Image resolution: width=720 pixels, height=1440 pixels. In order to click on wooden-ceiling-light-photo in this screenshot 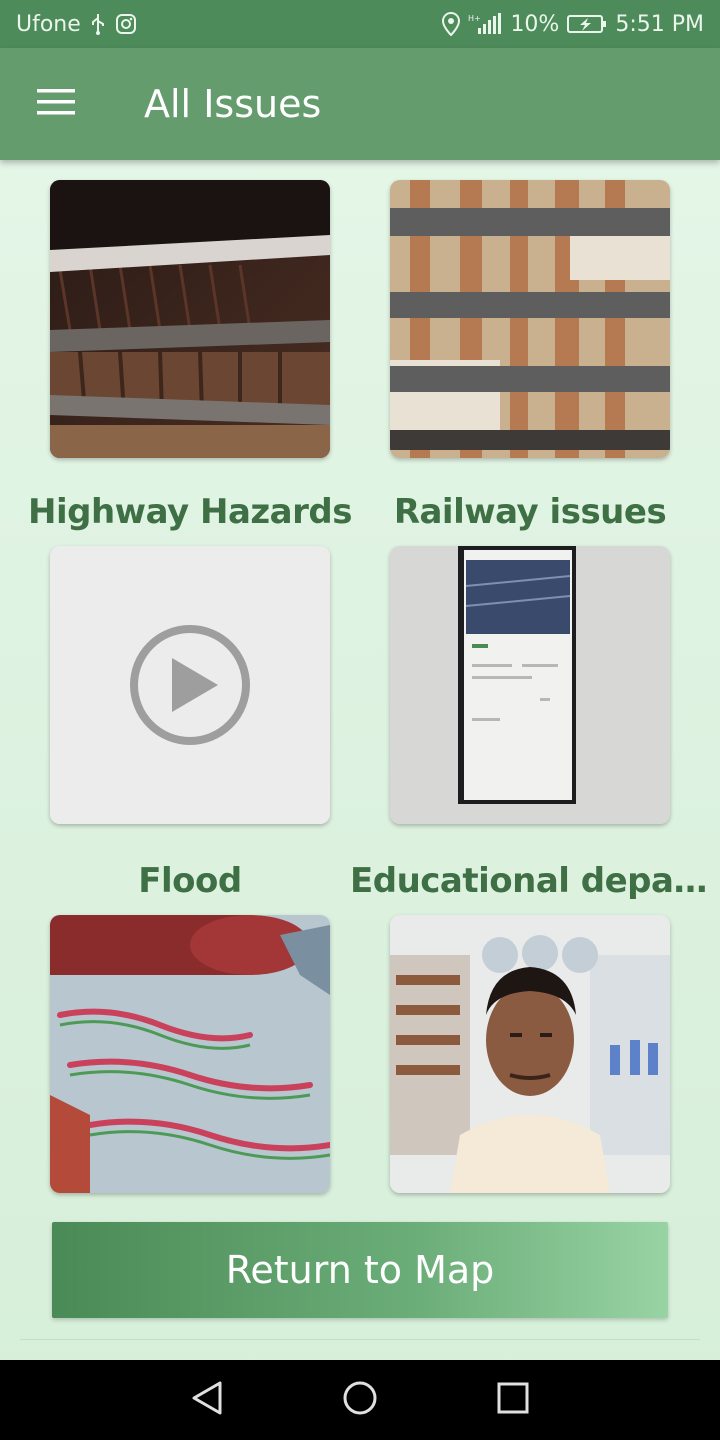, I will do `click(530, 319)`.